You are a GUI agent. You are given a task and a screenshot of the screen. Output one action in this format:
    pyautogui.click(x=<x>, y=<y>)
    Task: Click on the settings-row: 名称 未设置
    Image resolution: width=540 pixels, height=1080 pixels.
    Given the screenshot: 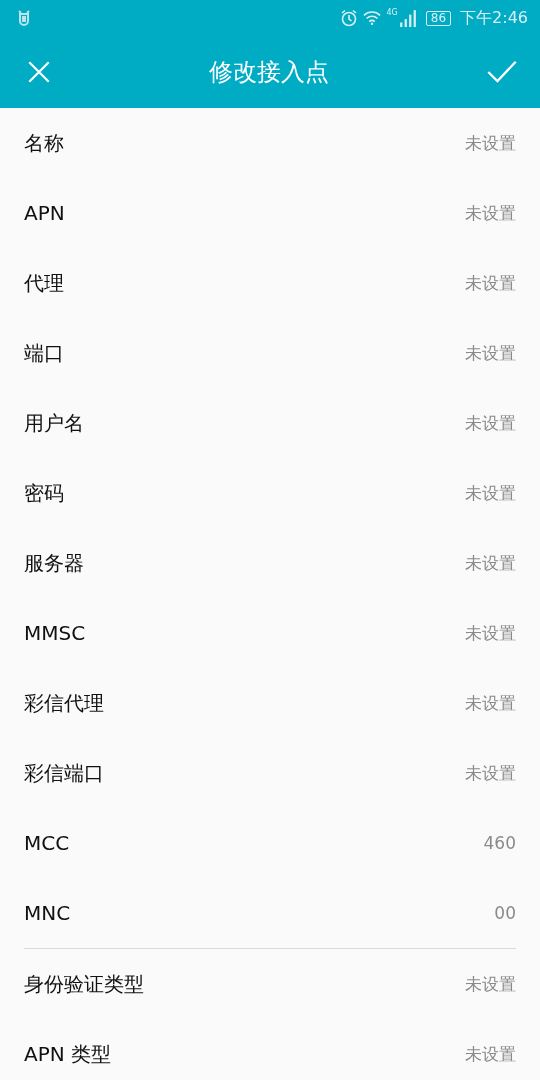 What is the action you would take?
    pyautogui.click(x=270, y=143)
    